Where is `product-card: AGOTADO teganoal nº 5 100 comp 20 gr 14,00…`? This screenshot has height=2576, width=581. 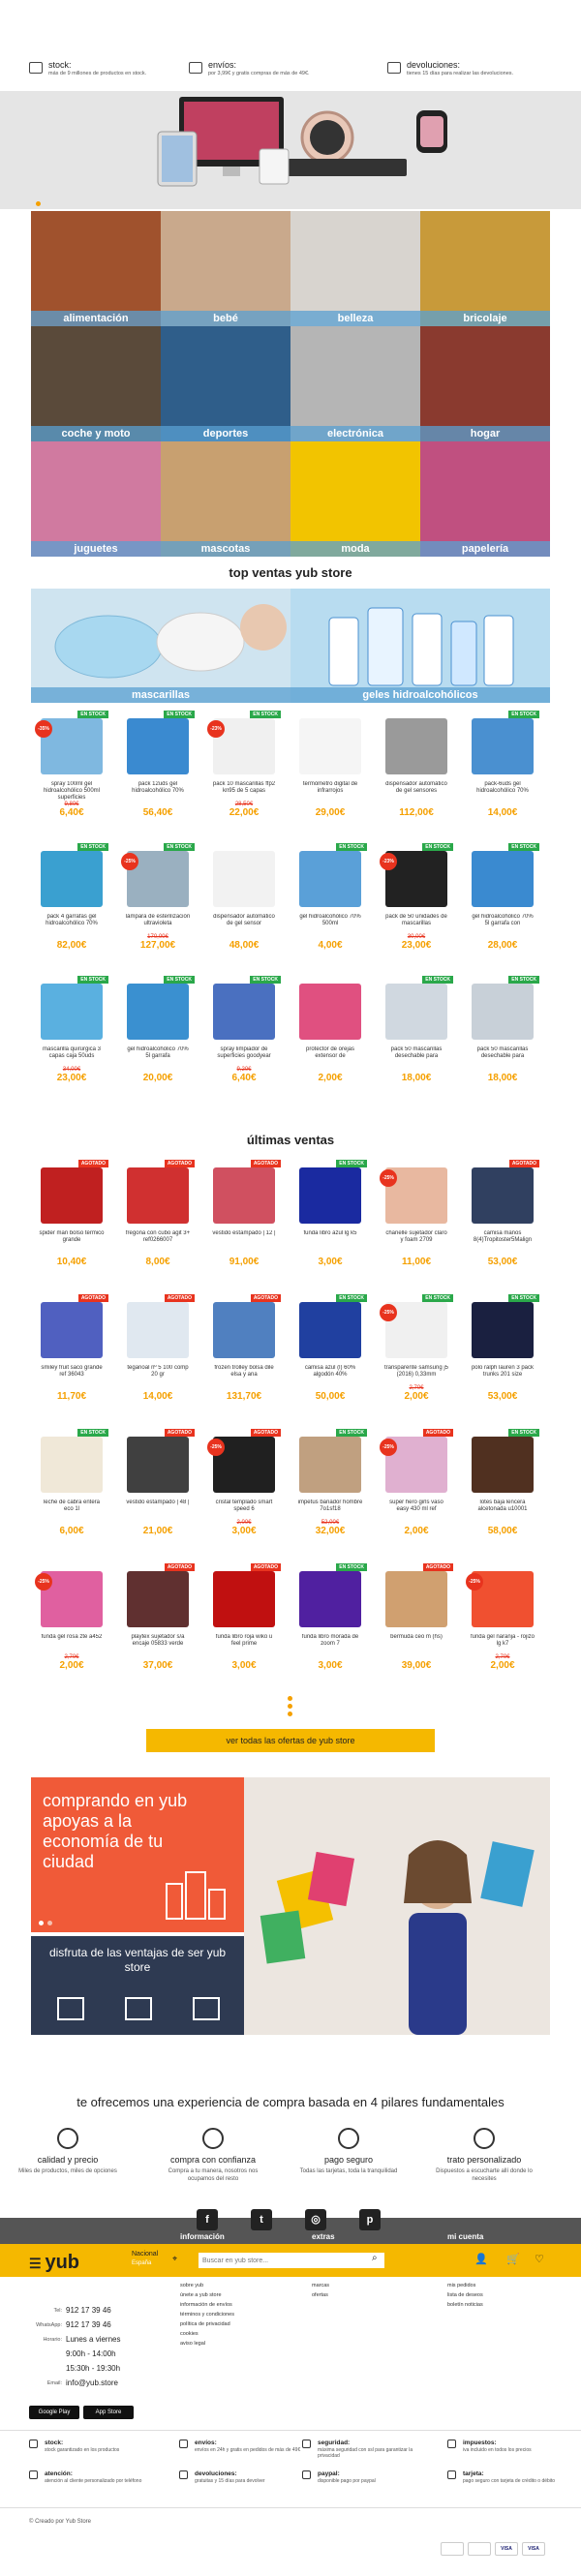
product-card: AGOTADO teganoal nº 5 100 comp 20 gr 14,00… is located at coordinates (158, 1349).